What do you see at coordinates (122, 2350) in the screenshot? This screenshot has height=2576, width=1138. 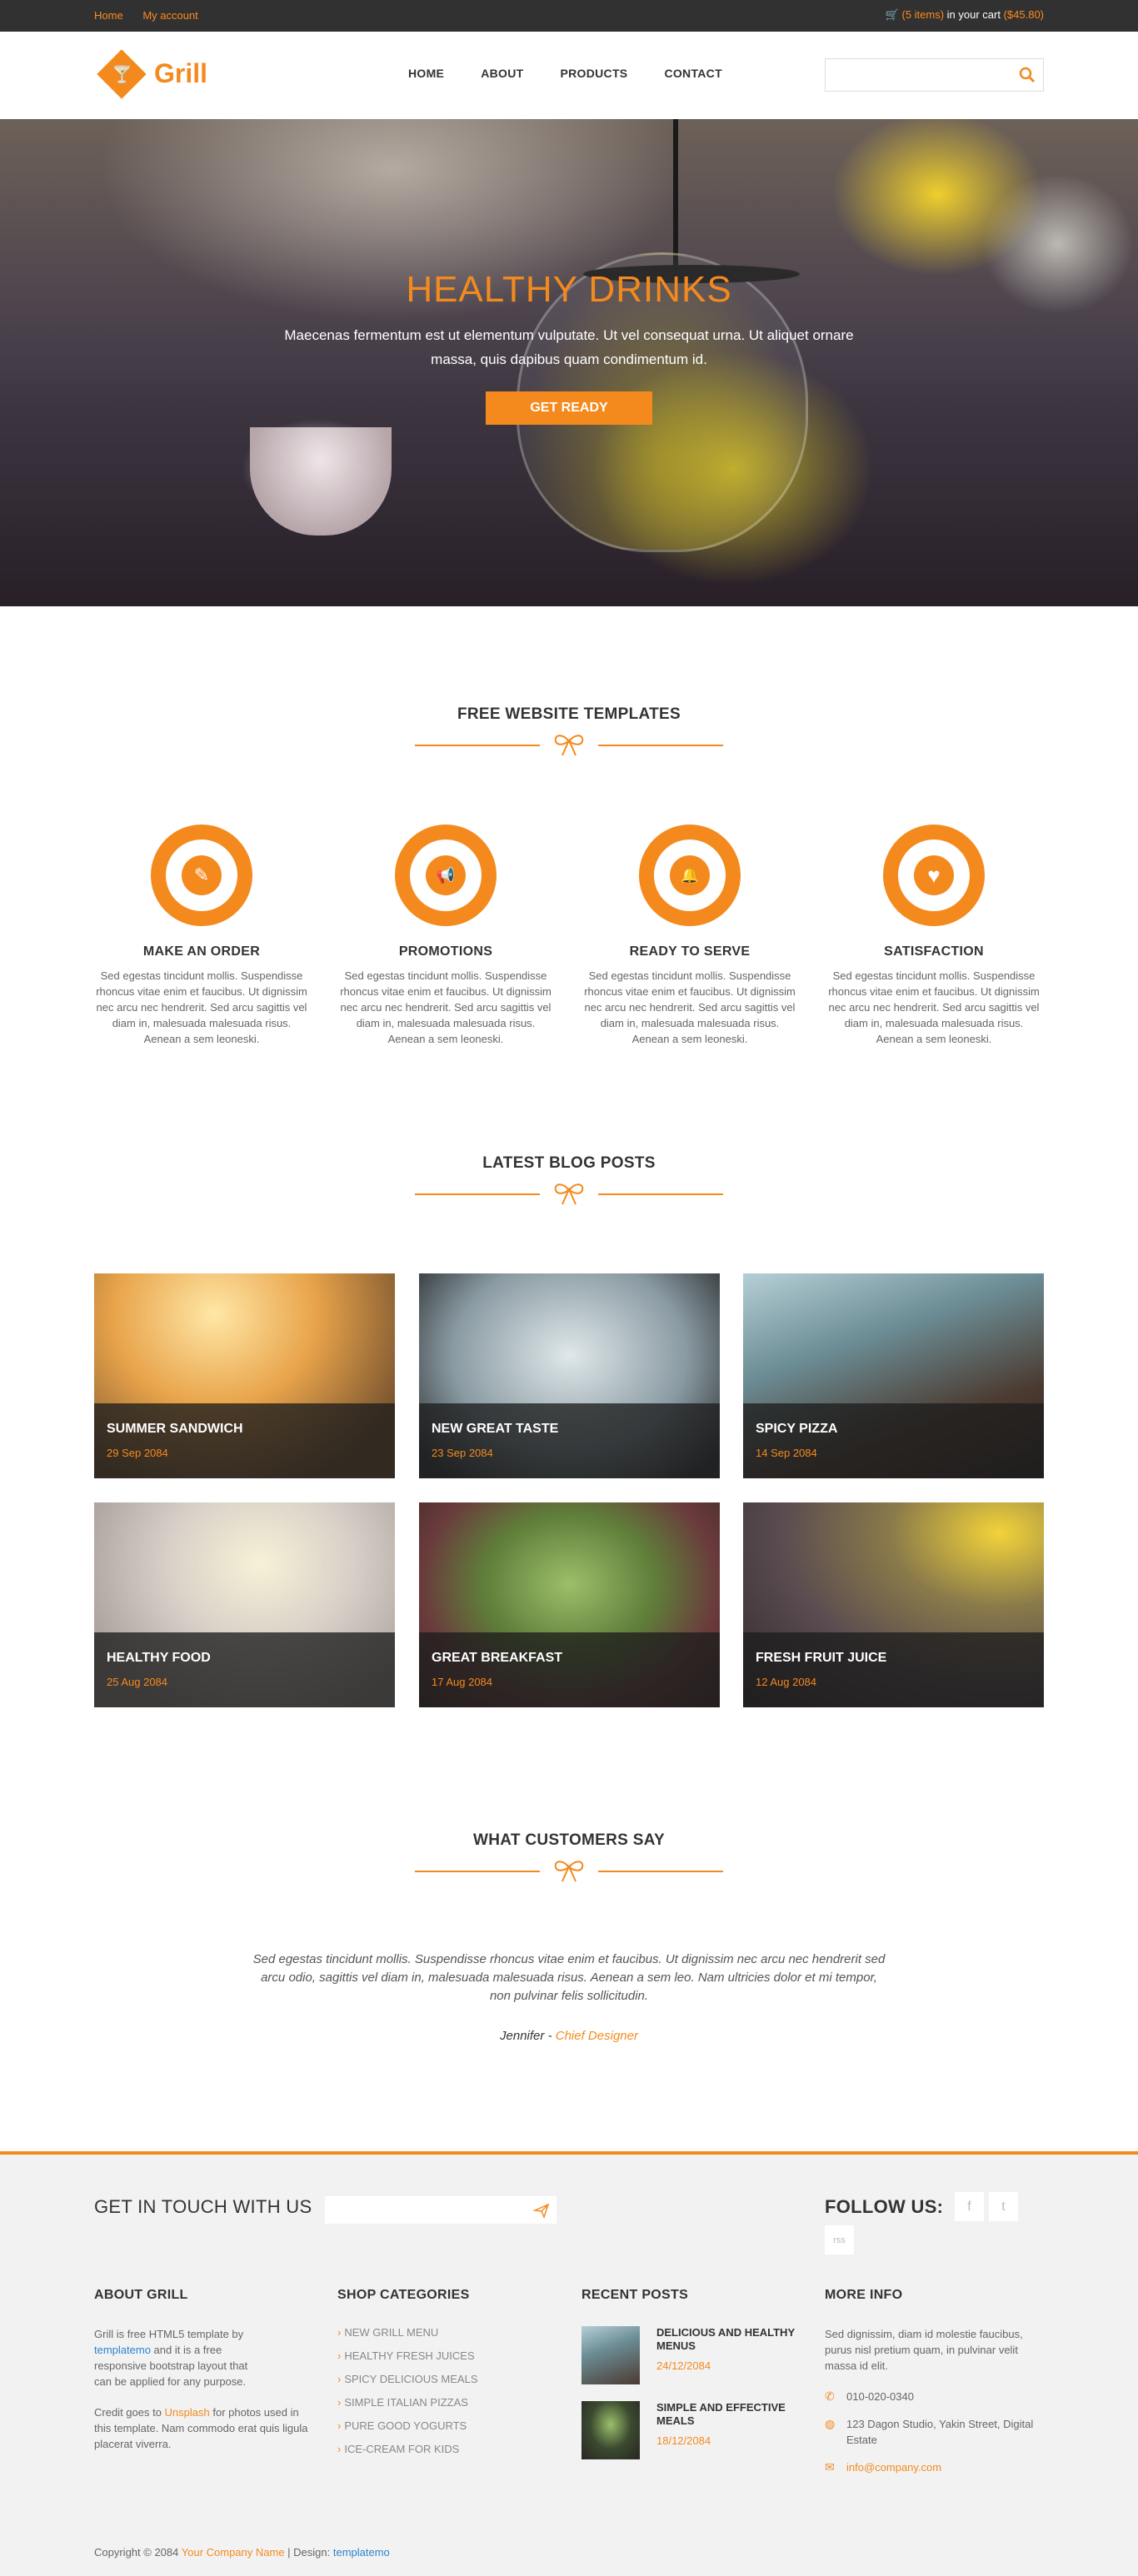 I see `templatemo-link: templatemo` at bounding box center [122, 2350].